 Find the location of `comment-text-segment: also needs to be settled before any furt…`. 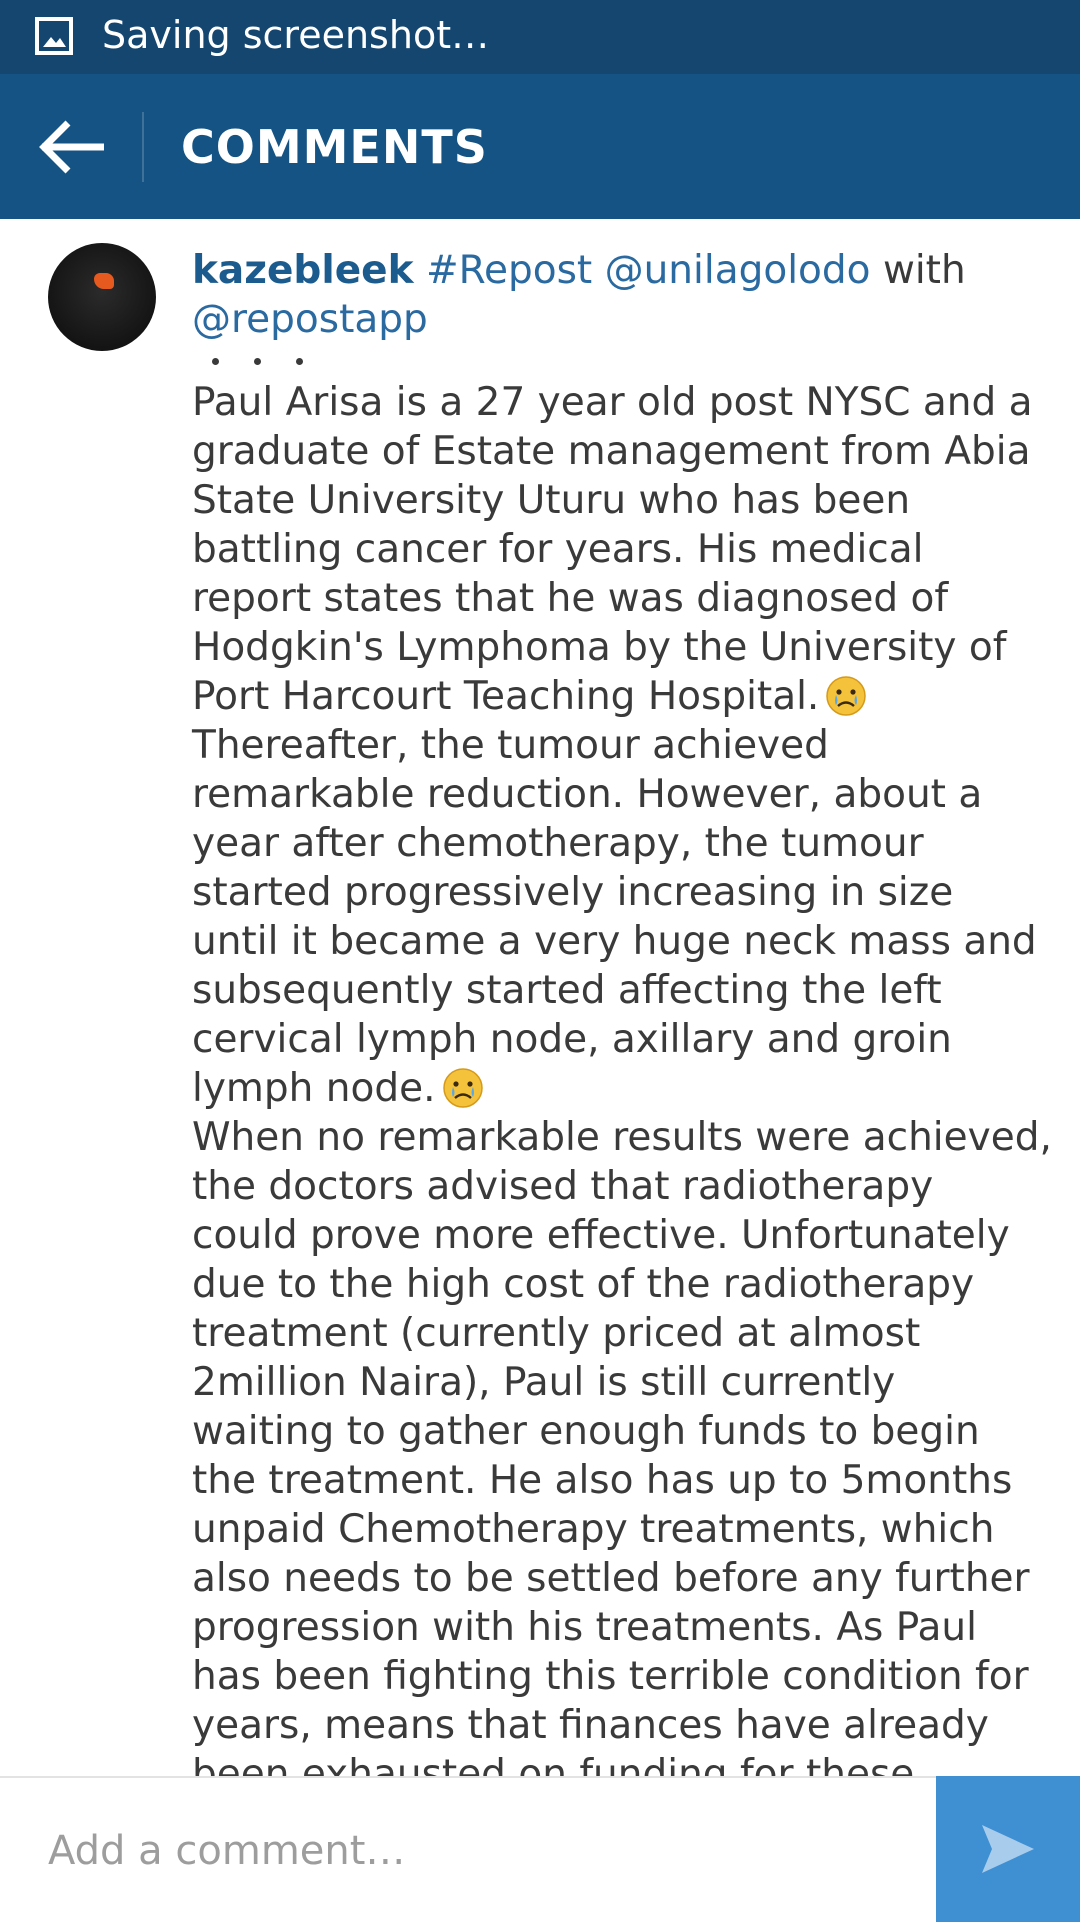

comment-text-segment: also needs to be settled before any furt… is located at coordinates (611, 1578).